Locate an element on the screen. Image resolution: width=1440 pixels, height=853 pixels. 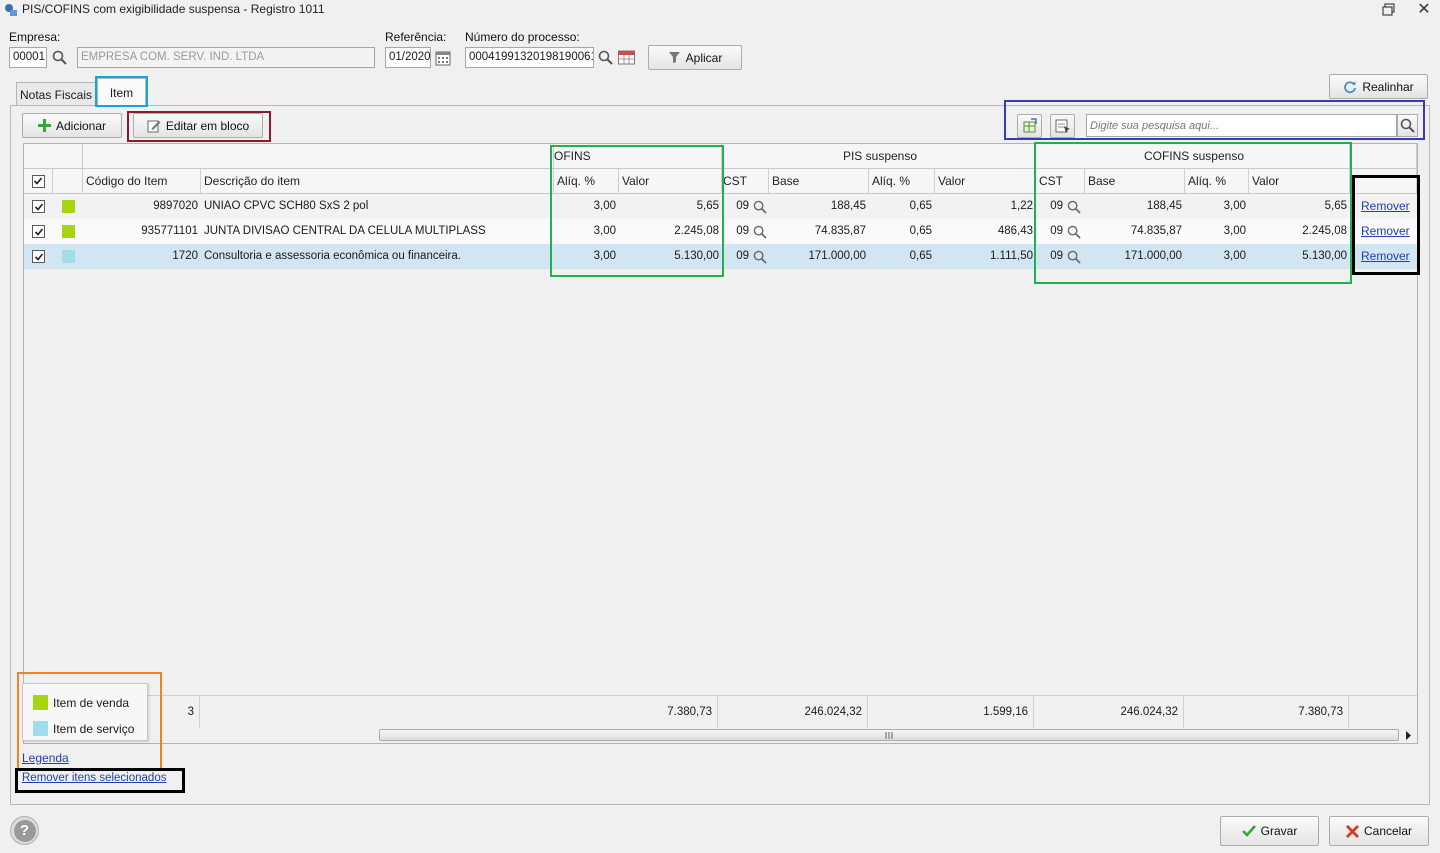
legend-item-servico: Item de serviço is located at coordinates (83, 728).